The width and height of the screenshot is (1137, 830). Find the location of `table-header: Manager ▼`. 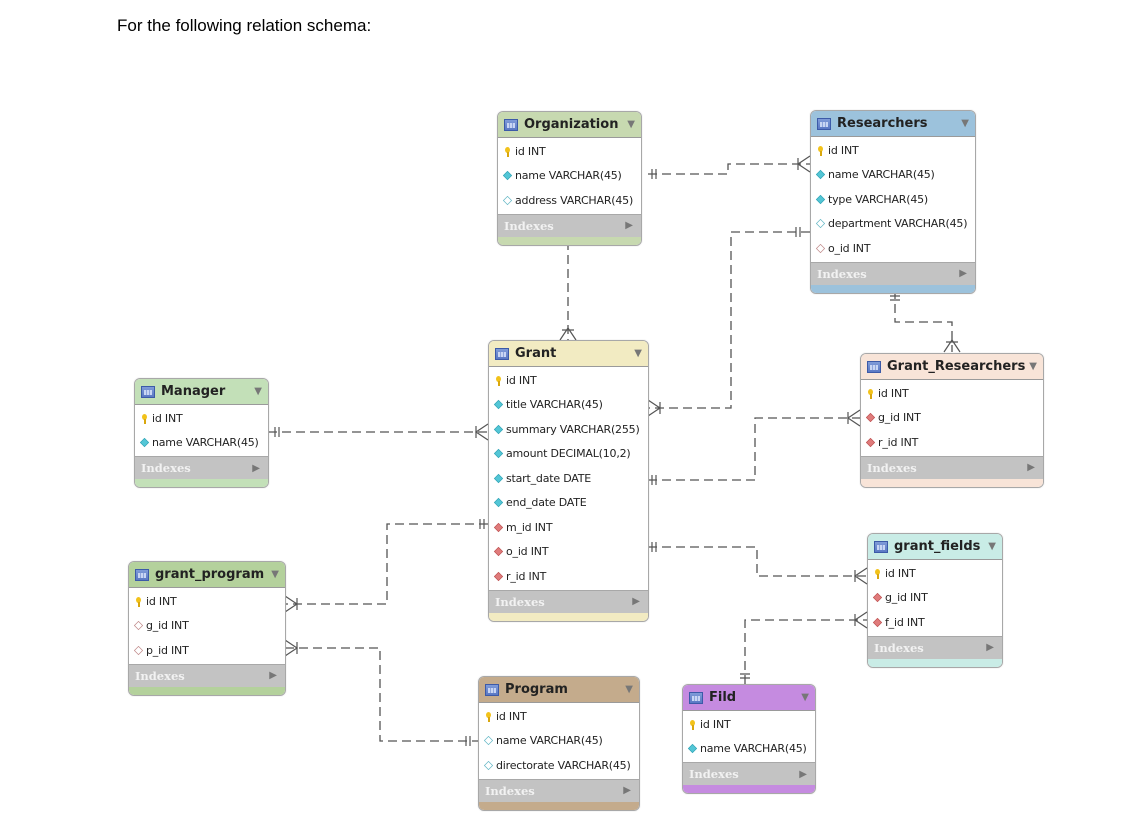

table-header: Manager ▼ is located at coordinates (201, 392).